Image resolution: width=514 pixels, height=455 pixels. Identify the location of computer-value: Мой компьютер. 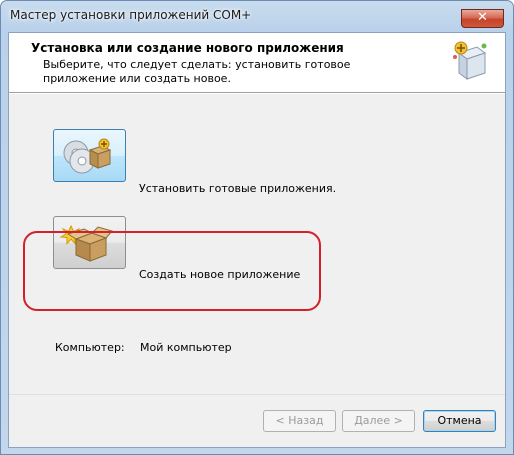
(186, 347).